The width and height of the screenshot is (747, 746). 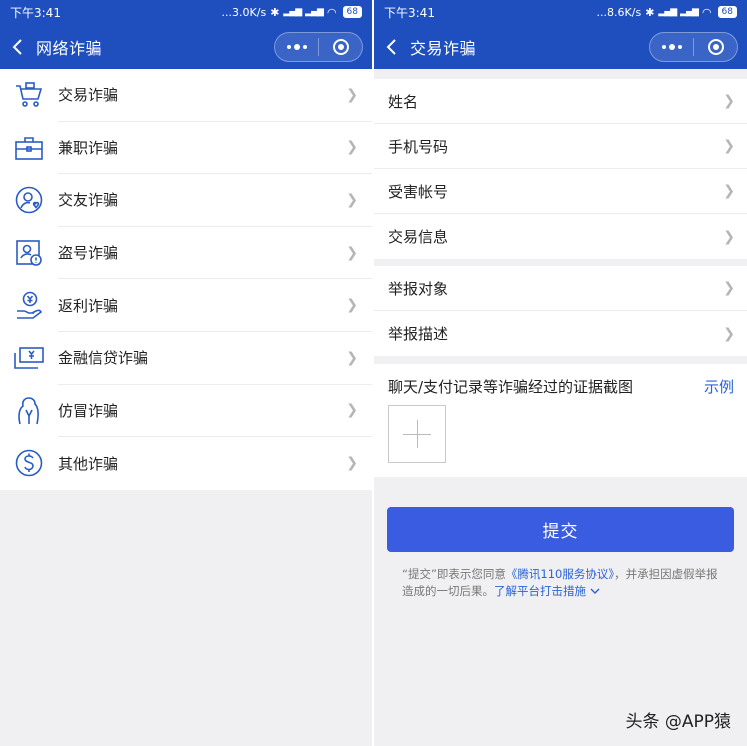 I want to click on page-title: 交易诈骗, so click(x=443, y=48).